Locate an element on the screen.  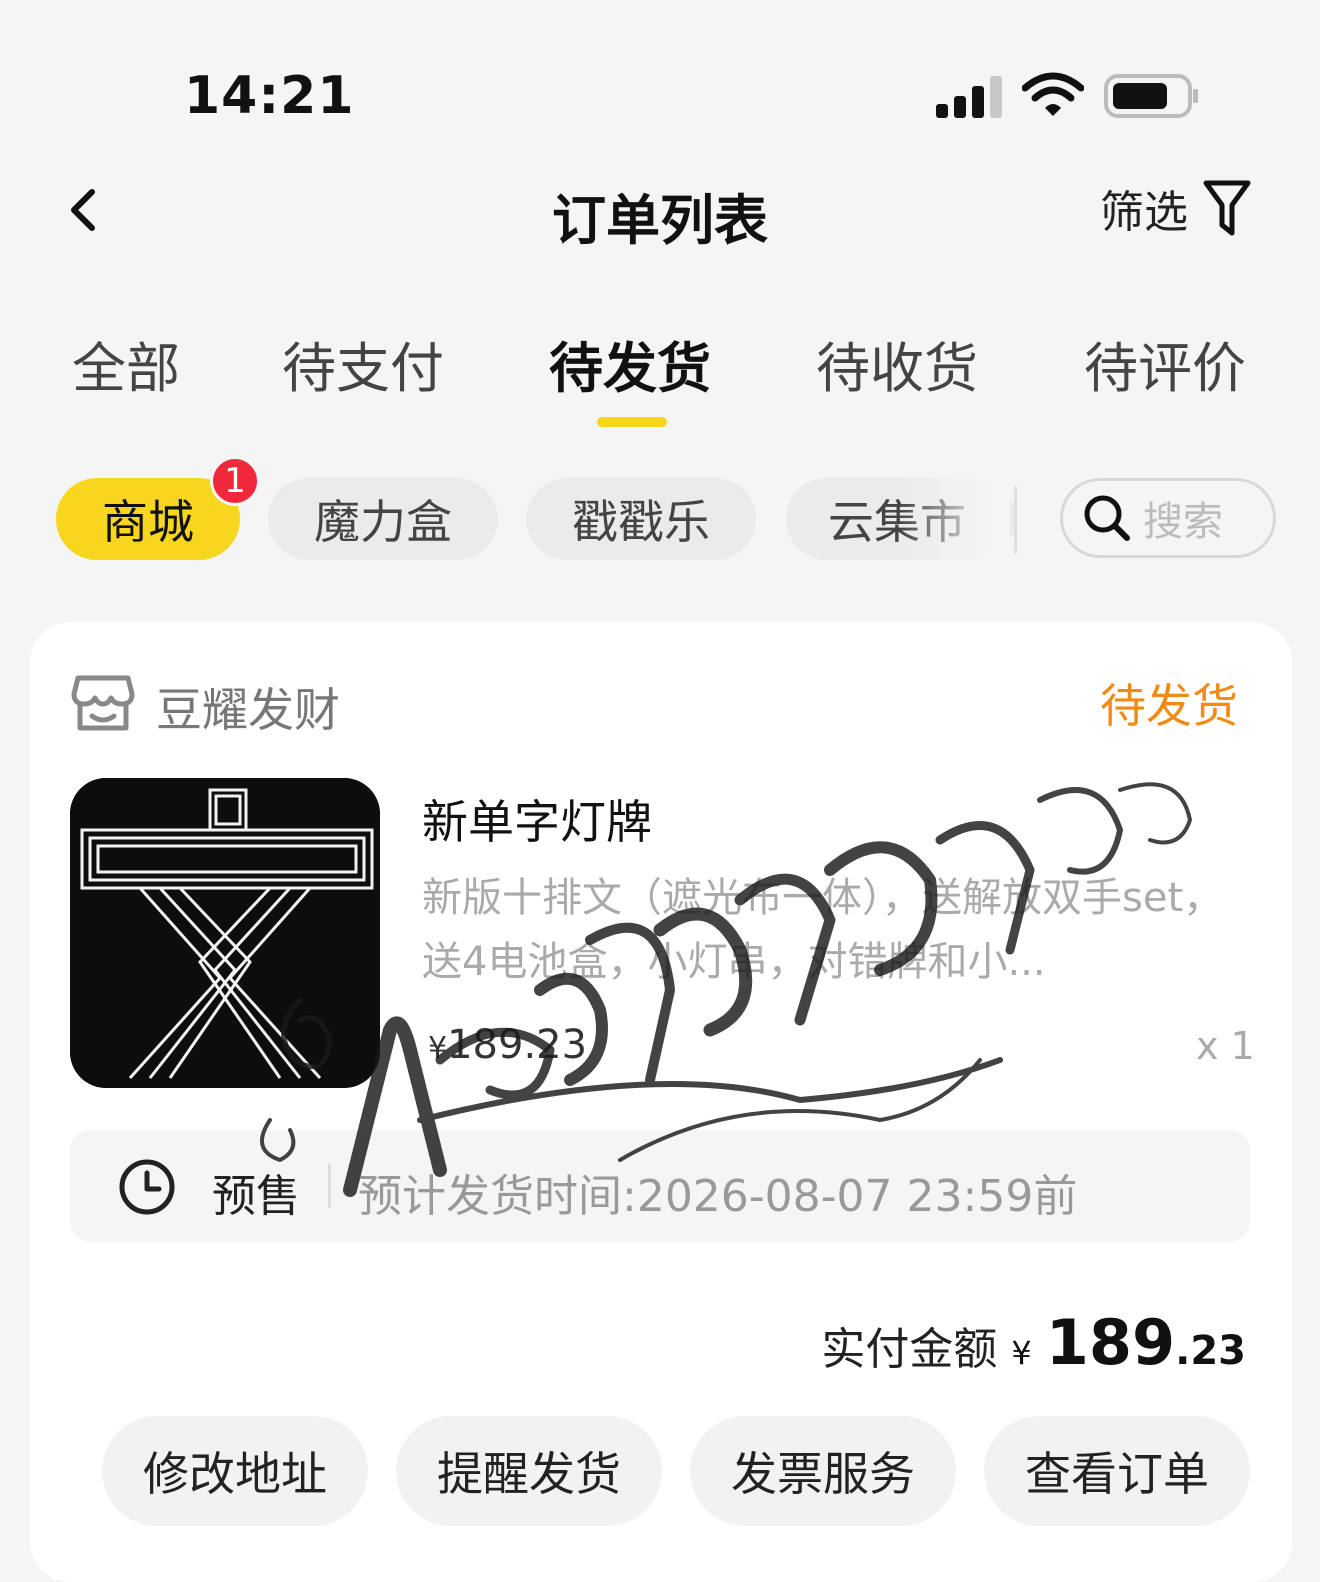
amount-paid-integer: 189 is located at coordinates (1110, 1342).